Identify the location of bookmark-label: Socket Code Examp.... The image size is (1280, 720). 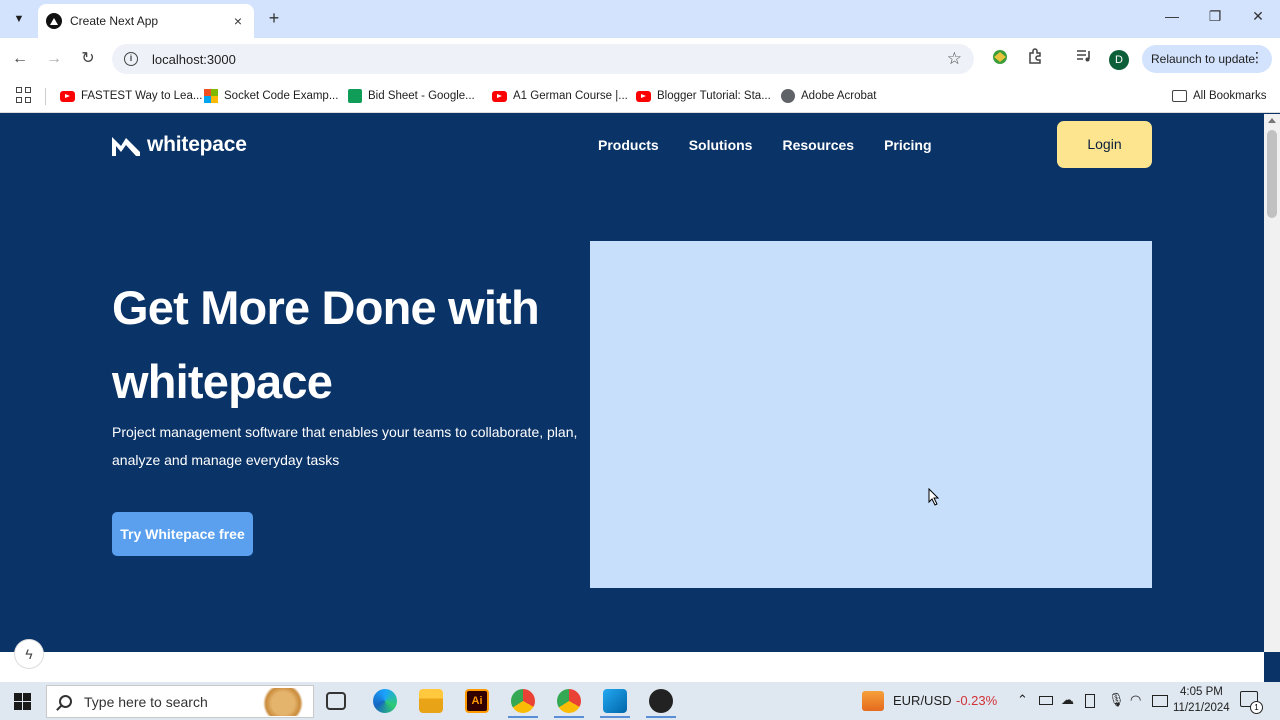
(281, 96).